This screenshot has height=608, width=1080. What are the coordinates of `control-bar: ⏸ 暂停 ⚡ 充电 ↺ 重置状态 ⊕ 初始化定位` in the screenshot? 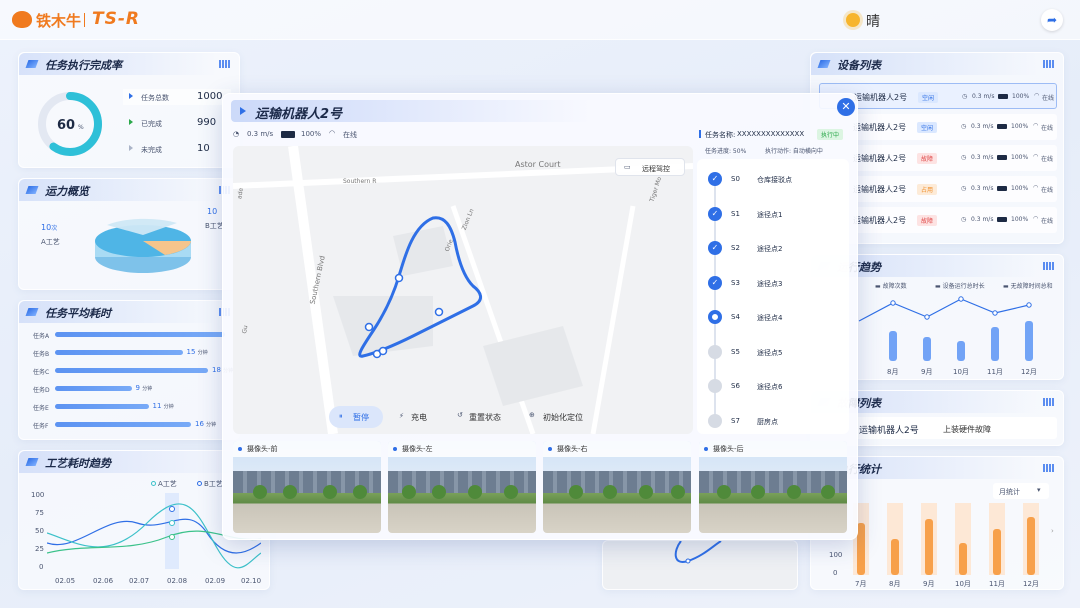 It's located at (463, 417).